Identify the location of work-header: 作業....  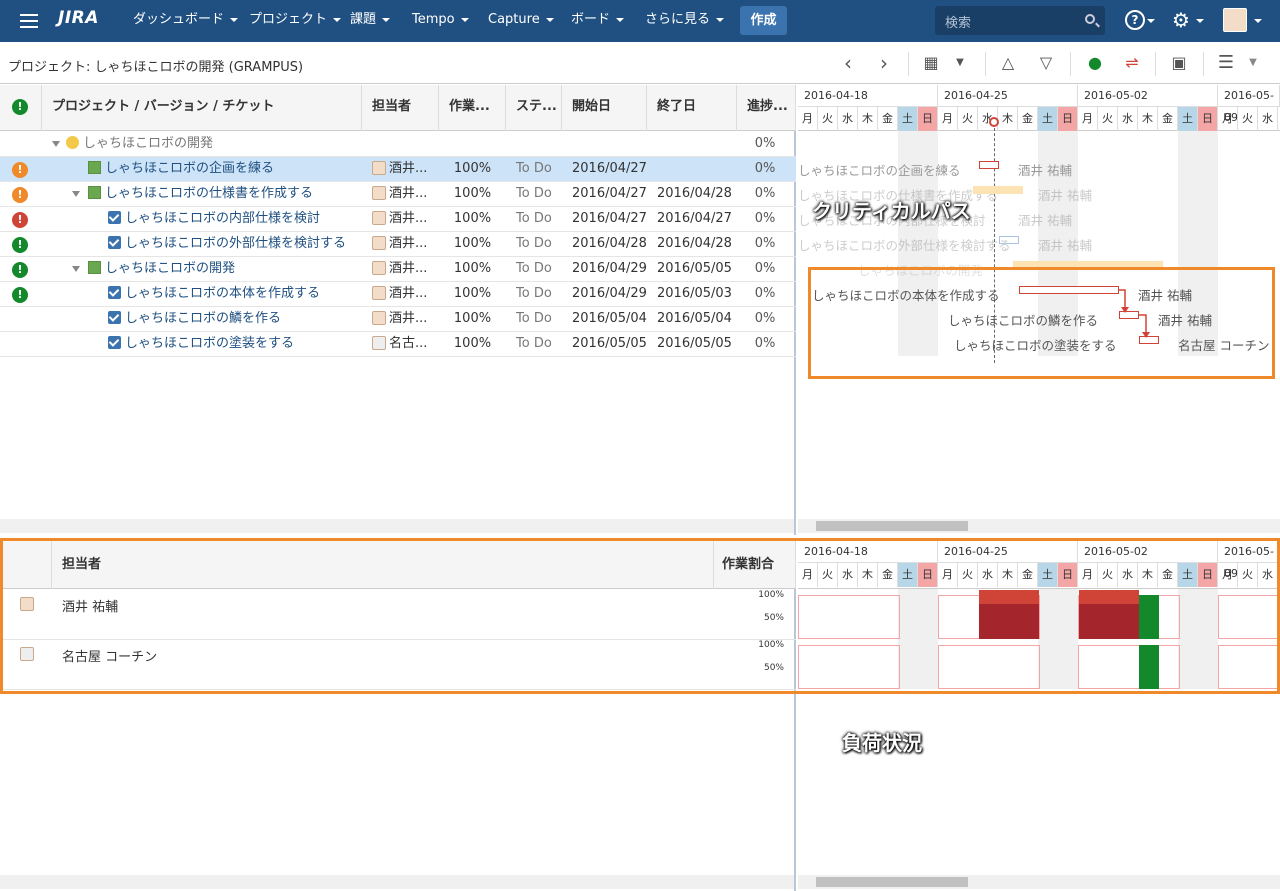
(472, 108).